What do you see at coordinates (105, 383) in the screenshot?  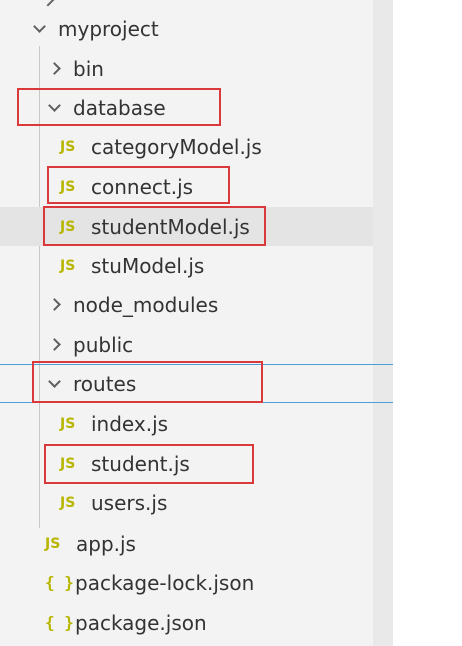 I see `folder-label: routes` at bounding box center [105, 383].